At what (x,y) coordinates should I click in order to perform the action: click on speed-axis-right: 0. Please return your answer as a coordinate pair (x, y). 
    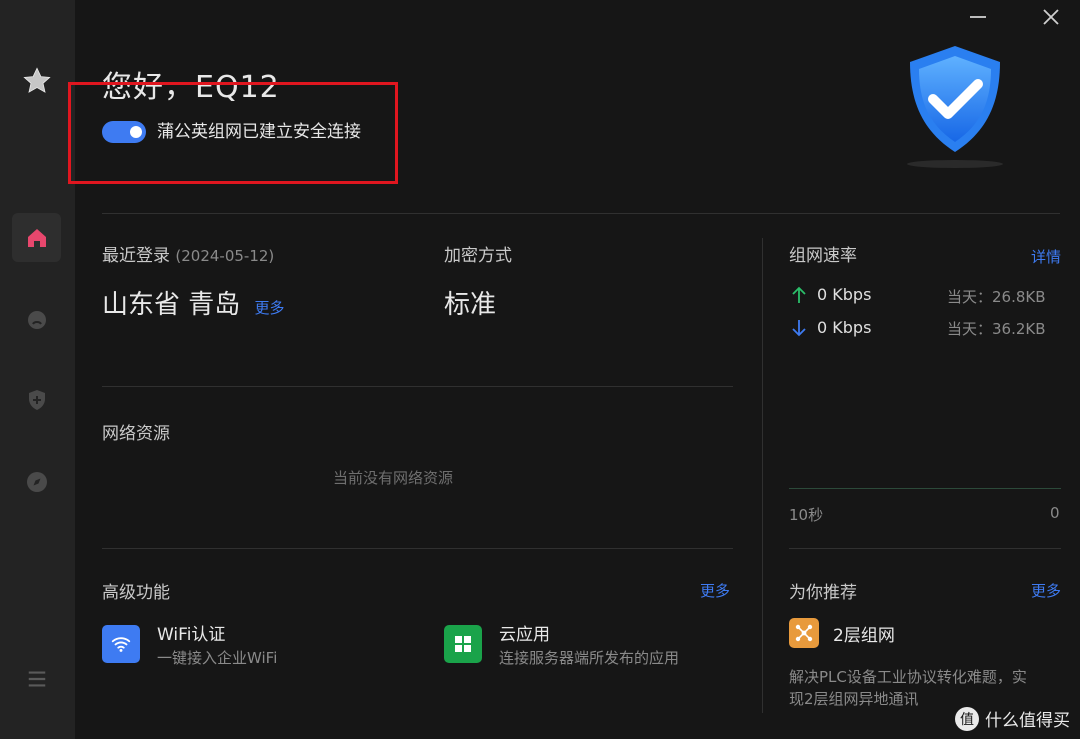
    Looking at the image, I should click on (1055, 513).